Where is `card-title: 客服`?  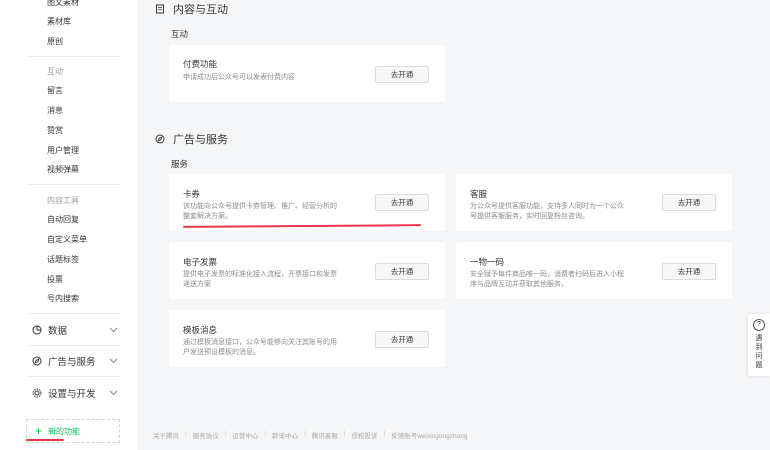 card-title: 客服 is located at coordinates (479, 194).